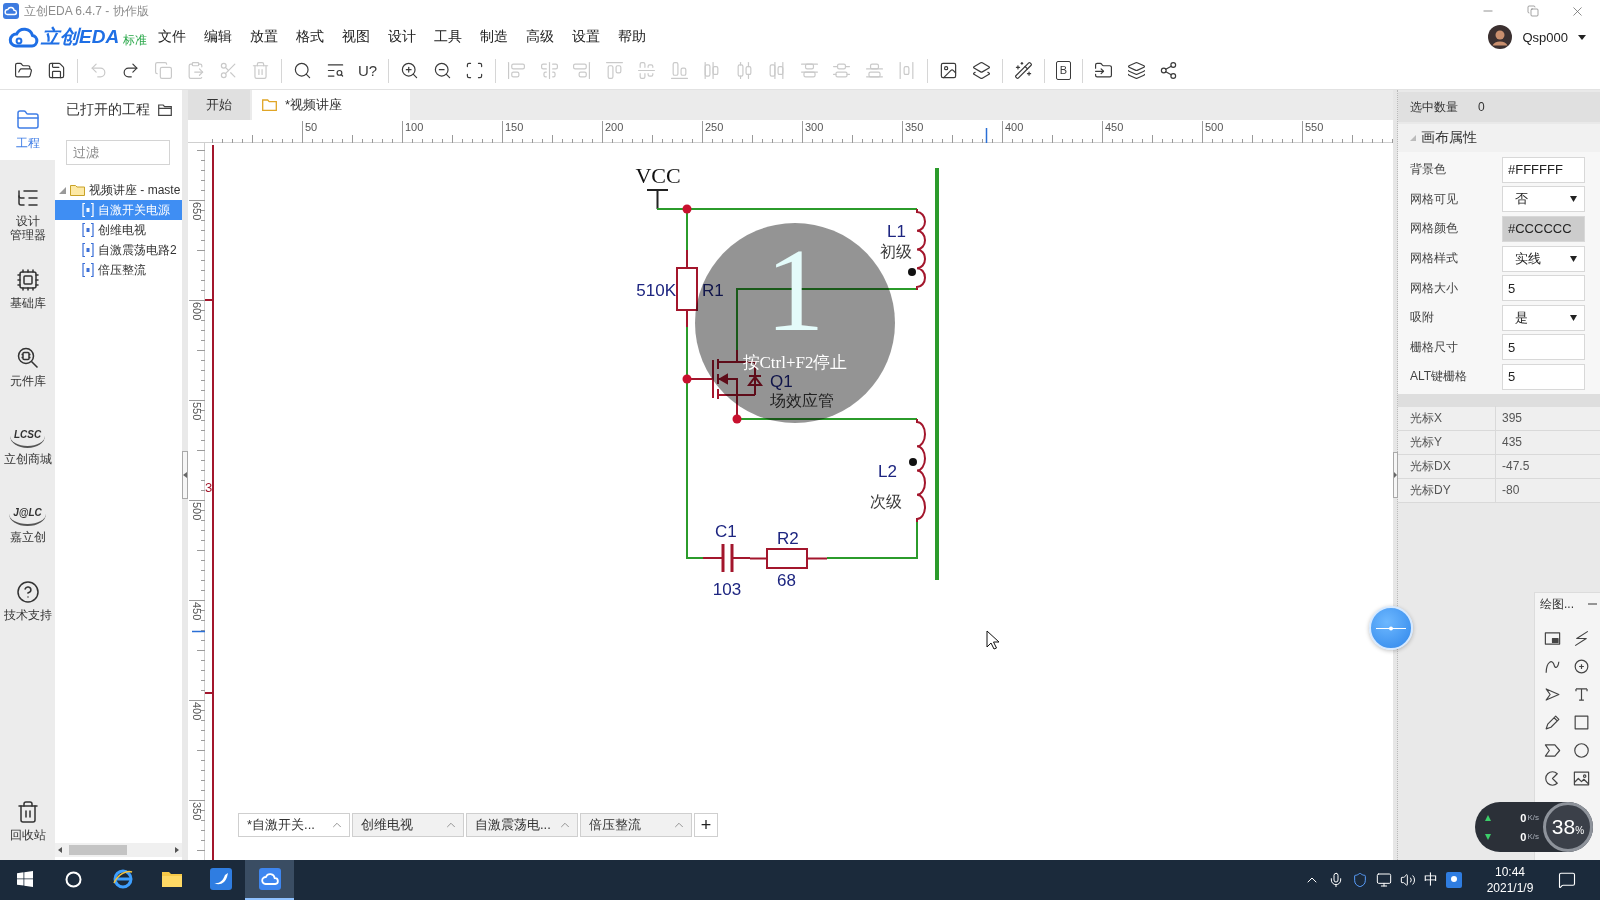  What do you see at coordinates (726, 558) in the screenshot?
I see `capacitor-symbol` at bounding box center [726, 558].